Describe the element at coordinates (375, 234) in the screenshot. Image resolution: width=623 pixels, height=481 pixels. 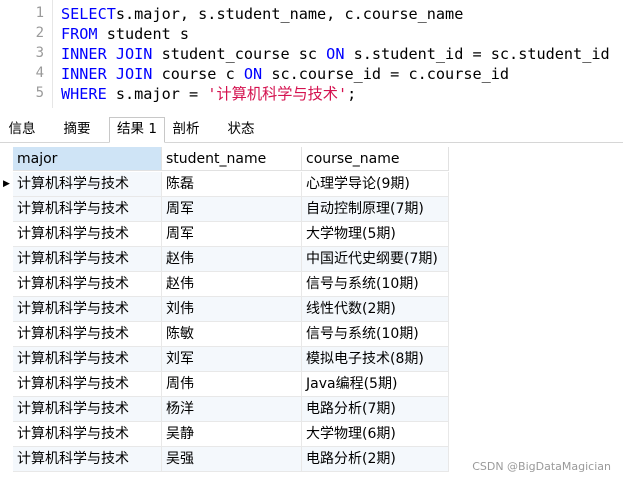
I see `cell-course-name: 大学物理(5期)` at that location.